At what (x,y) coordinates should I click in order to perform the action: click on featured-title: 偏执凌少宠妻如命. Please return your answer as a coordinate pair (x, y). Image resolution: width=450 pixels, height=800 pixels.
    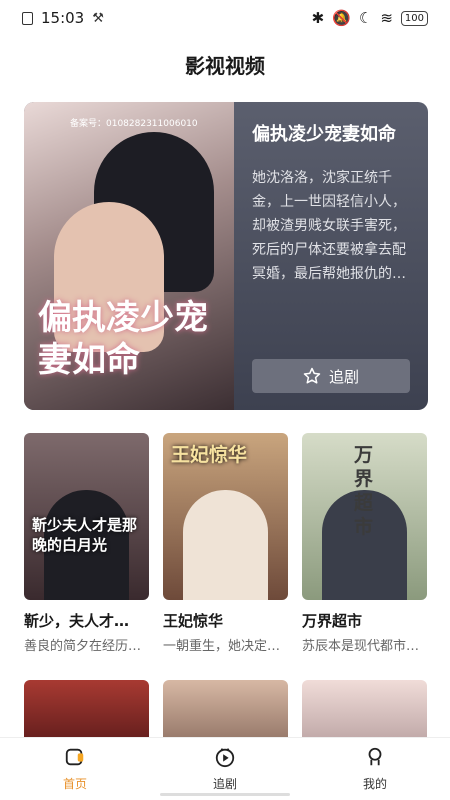
    Looking at the image, I should click on (324, 134).